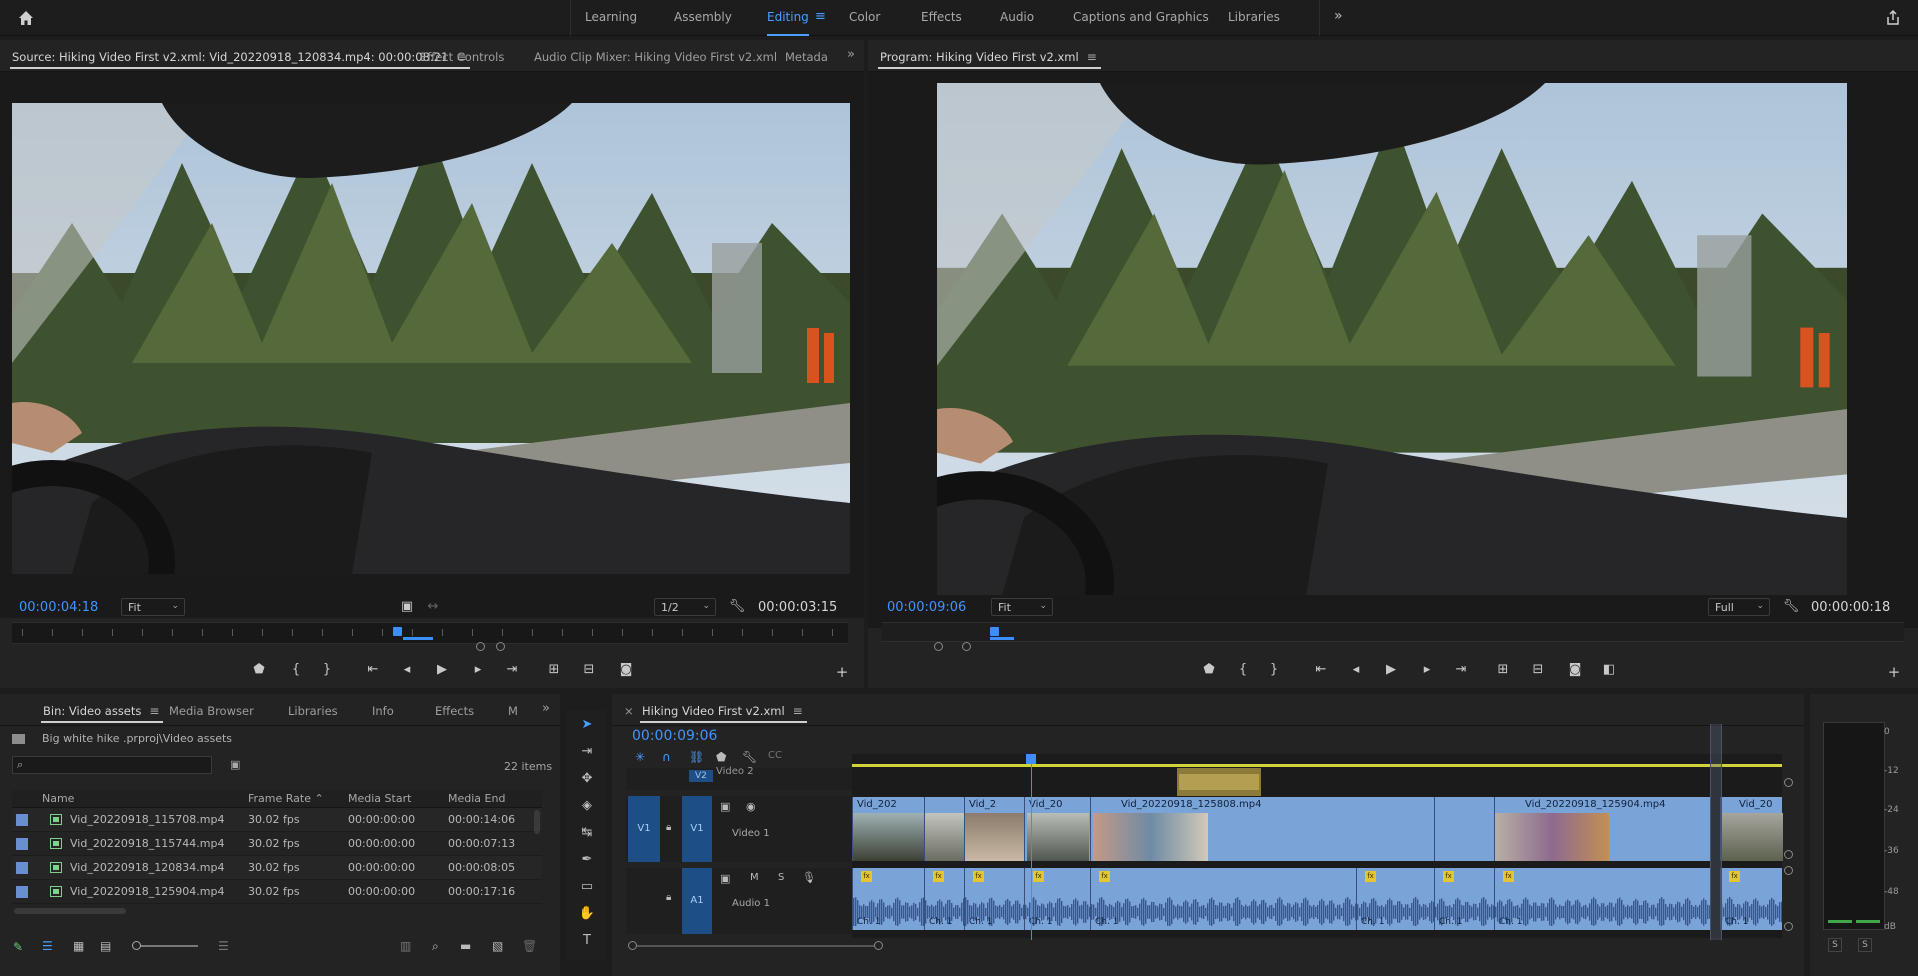 This screenshot has width=1918, height=976. What do you see at coordinates (235, 764) in the screenshot?
I see `new-search-bin-icon: ▣` at bounding box center [235, 764].